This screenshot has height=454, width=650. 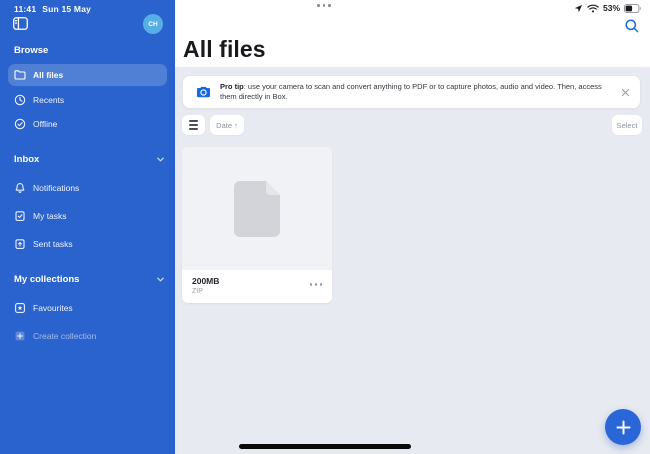 I want to click on battery-percent: 53%, so click(x=611, y=8).